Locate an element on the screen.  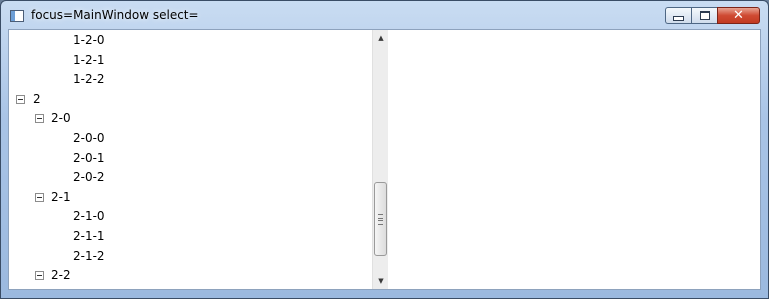
tree-item-label: 2-1-0 is located at coordinates (89, 216).